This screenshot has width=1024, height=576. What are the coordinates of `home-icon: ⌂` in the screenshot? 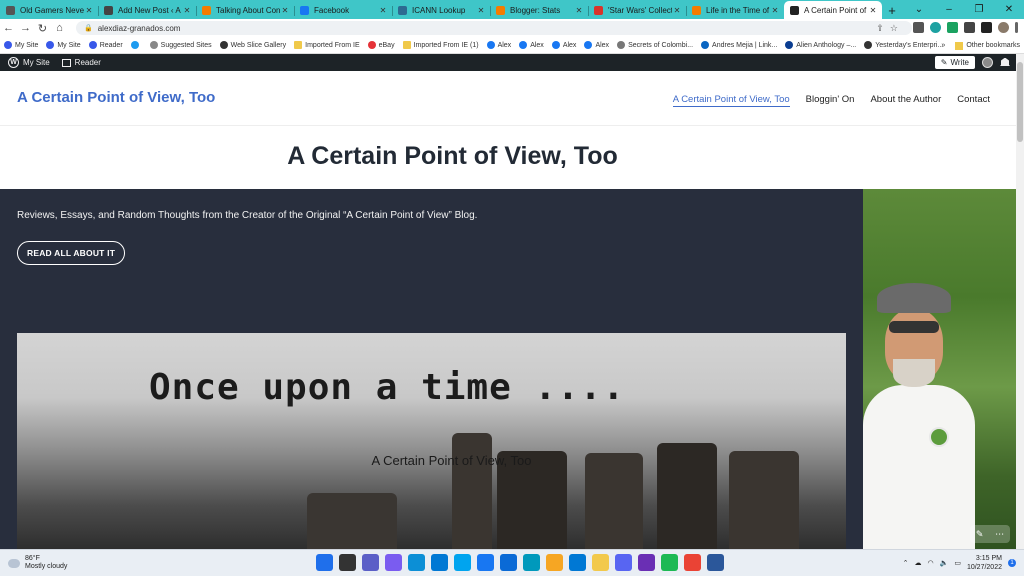 It's located at (59, 28).